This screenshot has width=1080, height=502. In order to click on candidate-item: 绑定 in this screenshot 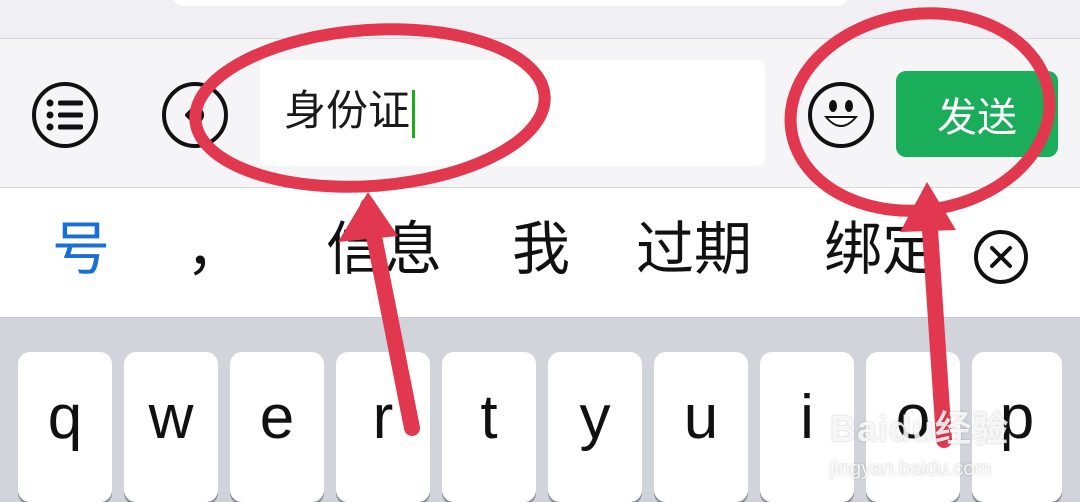, I will do `click(880, 249)`.